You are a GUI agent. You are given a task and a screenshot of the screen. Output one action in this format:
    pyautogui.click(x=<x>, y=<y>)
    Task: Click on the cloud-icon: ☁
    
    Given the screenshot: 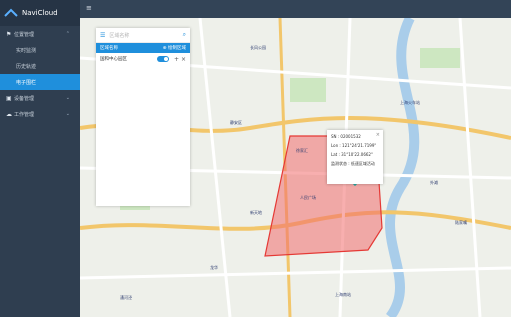 What is the action you would take?
    pyautogui.click(x=9, y=114)
    